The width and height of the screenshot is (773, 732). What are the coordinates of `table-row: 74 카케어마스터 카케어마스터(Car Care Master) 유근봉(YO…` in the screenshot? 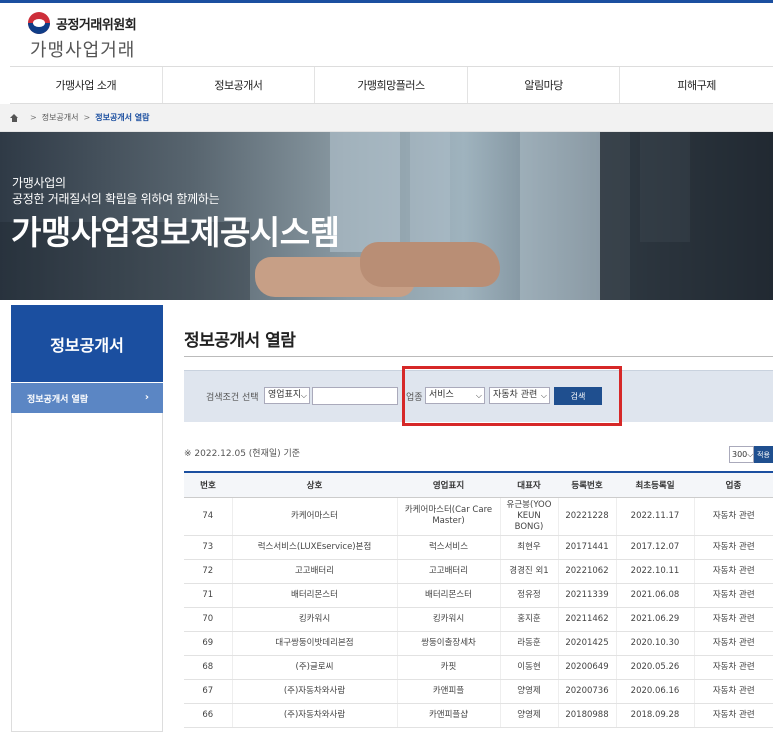 It's located at (478, 516).